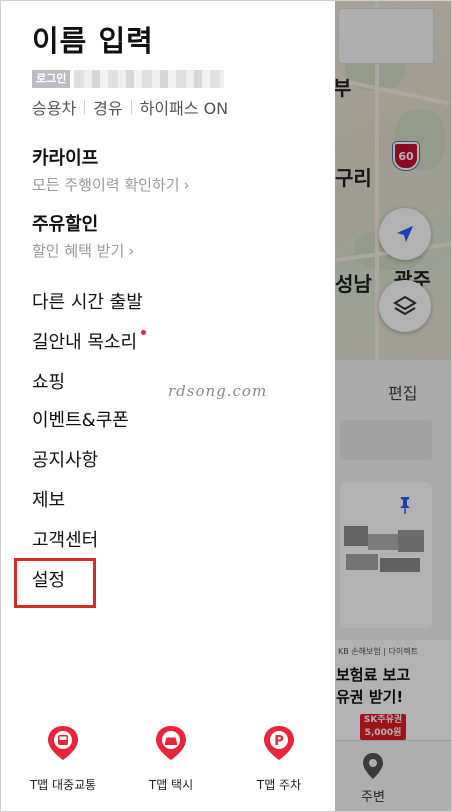  Describe the element at coordinates (143, 332) in the screenshot. I see `new-badge-dot` at that location.